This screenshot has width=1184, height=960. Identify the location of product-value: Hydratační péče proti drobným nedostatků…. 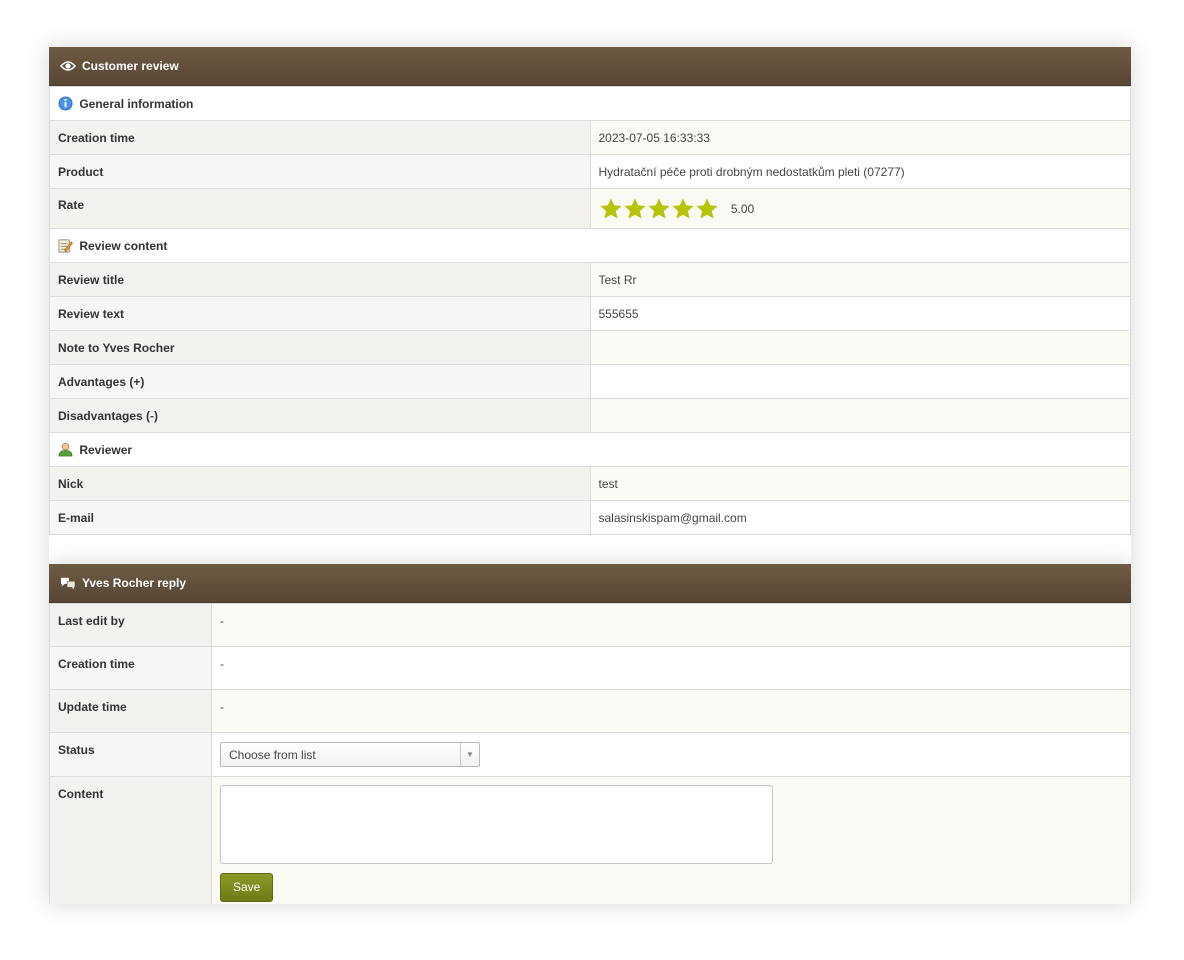
(860, 171).